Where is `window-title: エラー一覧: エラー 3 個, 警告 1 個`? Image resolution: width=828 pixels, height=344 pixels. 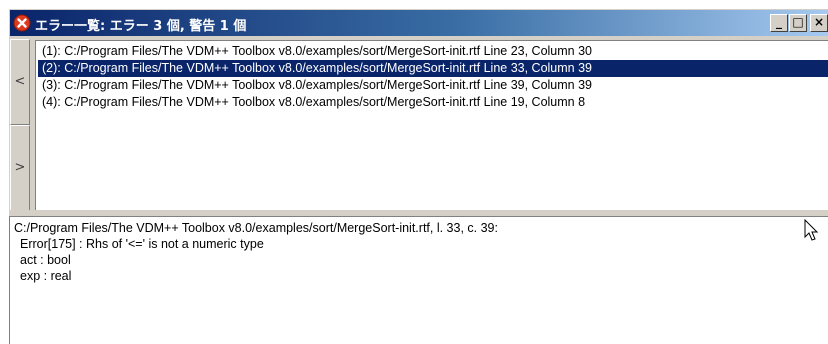
window-title: エラー一覧: エラー 3 個, 警告 1 個 is located at coordinates (141, 26).